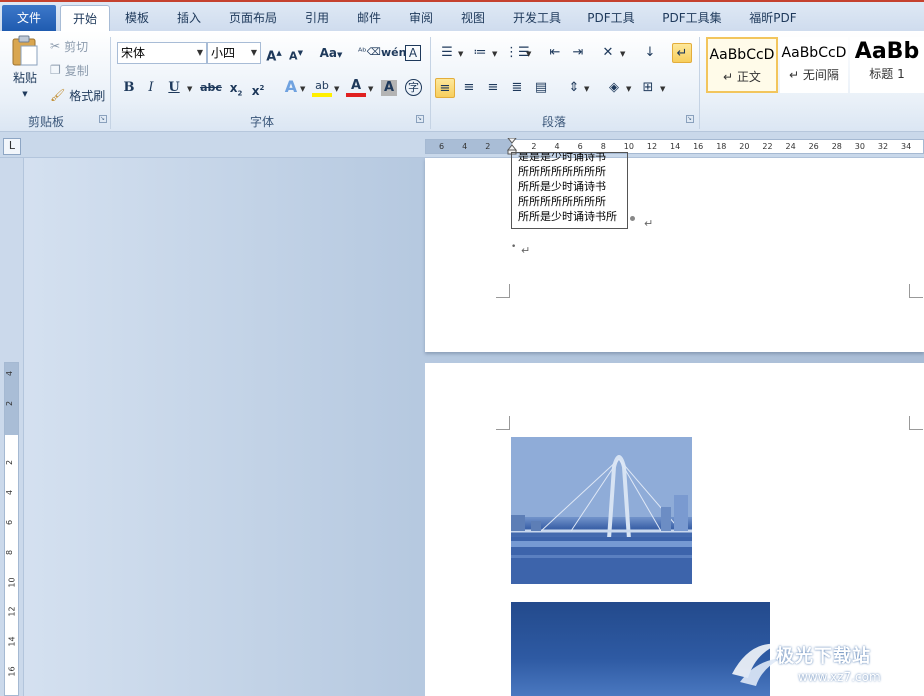 The width and height of the screenshot is (924, 696). I want to click on font-size-select: 小四 ▼, so click(234, 53).